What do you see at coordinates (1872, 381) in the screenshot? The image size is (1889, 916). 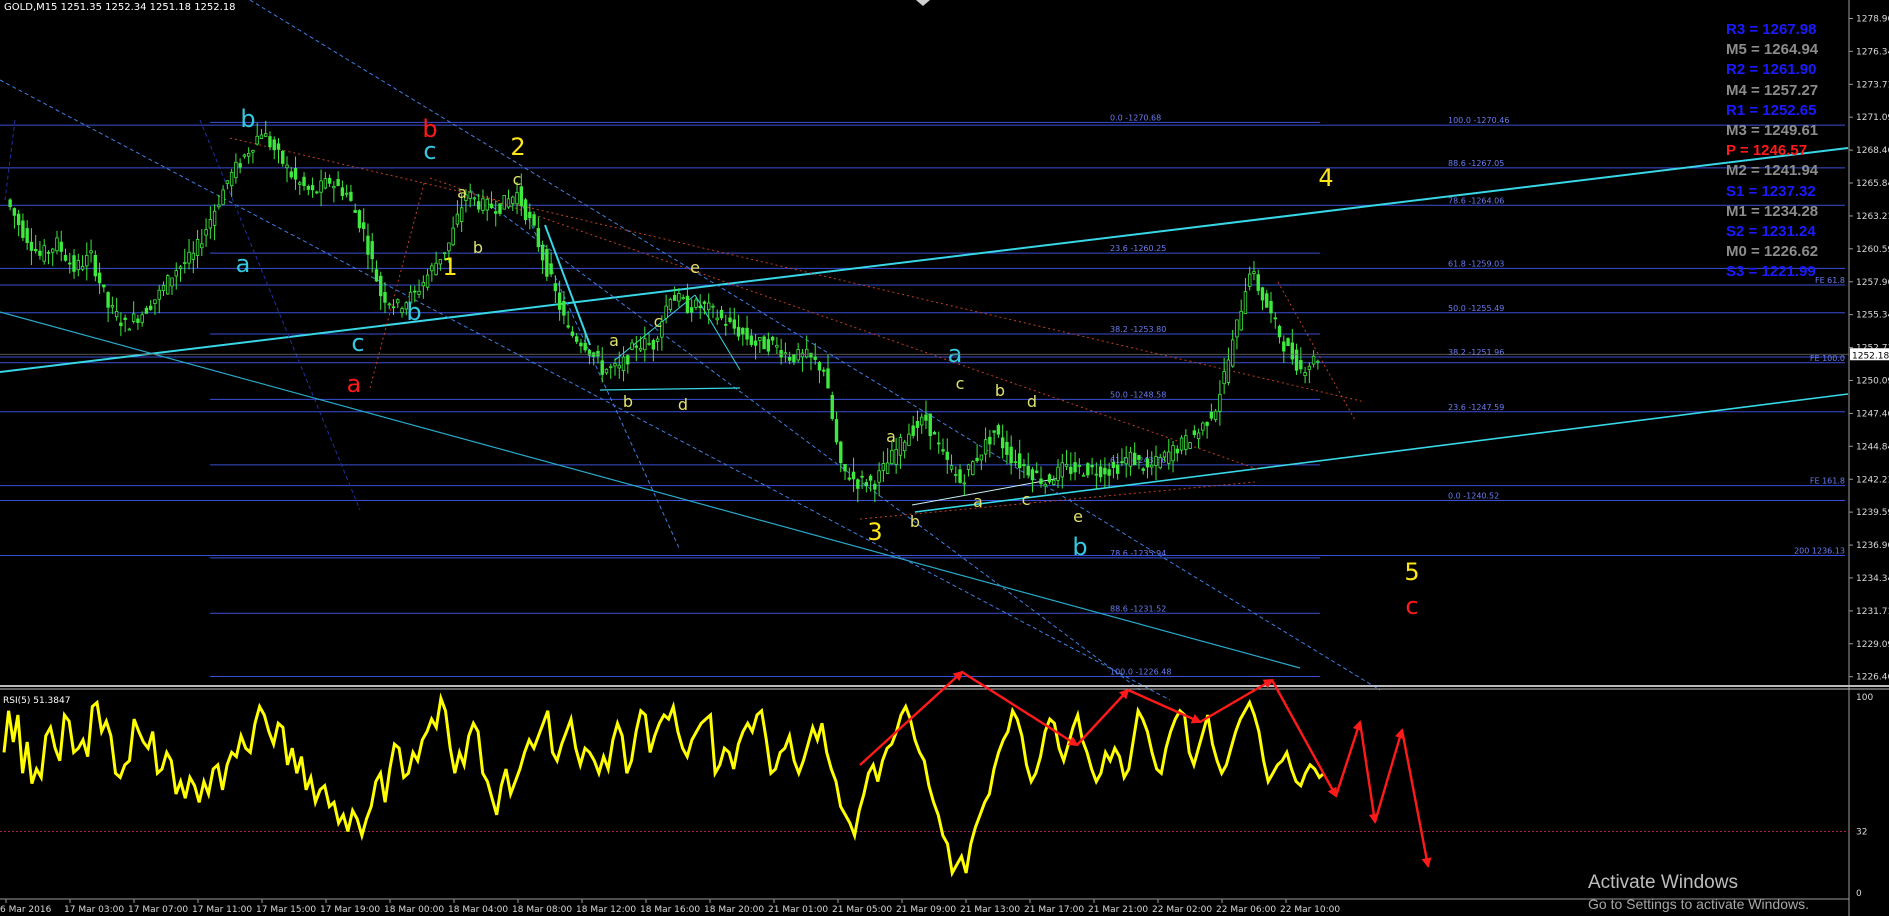 I see `price-tick-label: 1250.09` at bounding box center [1872, 381].